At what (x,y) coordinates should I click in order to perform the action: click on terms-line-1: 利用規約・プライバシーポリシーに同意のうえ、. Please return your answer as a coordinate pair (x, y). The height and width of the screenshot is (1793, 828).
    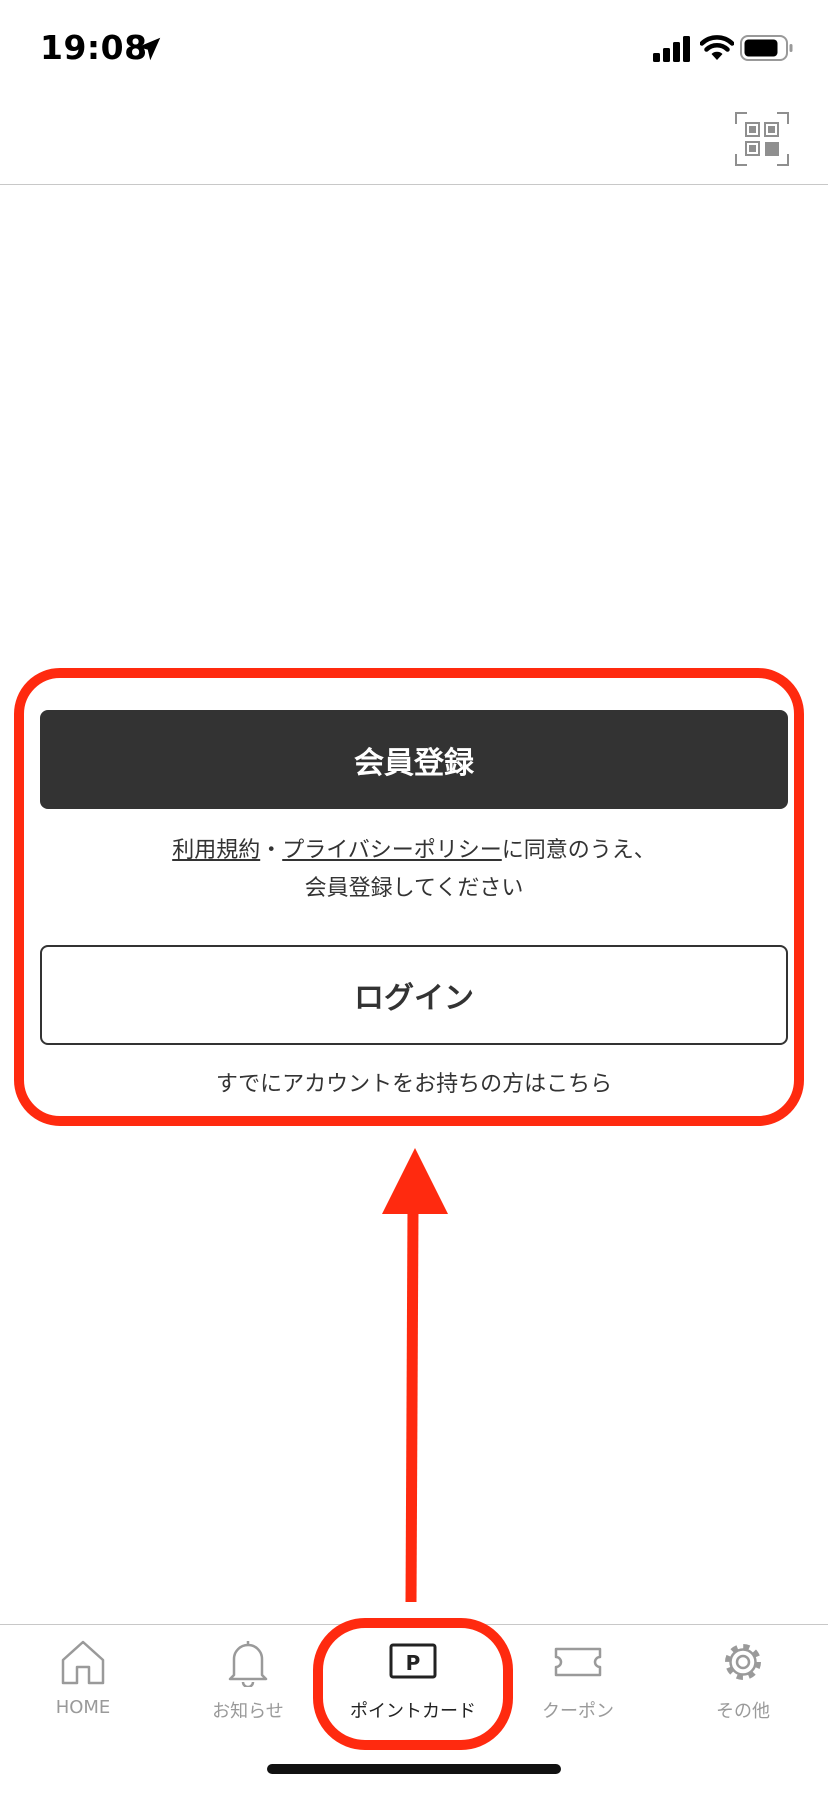
    Looking at the image, I should click on (414, 851).